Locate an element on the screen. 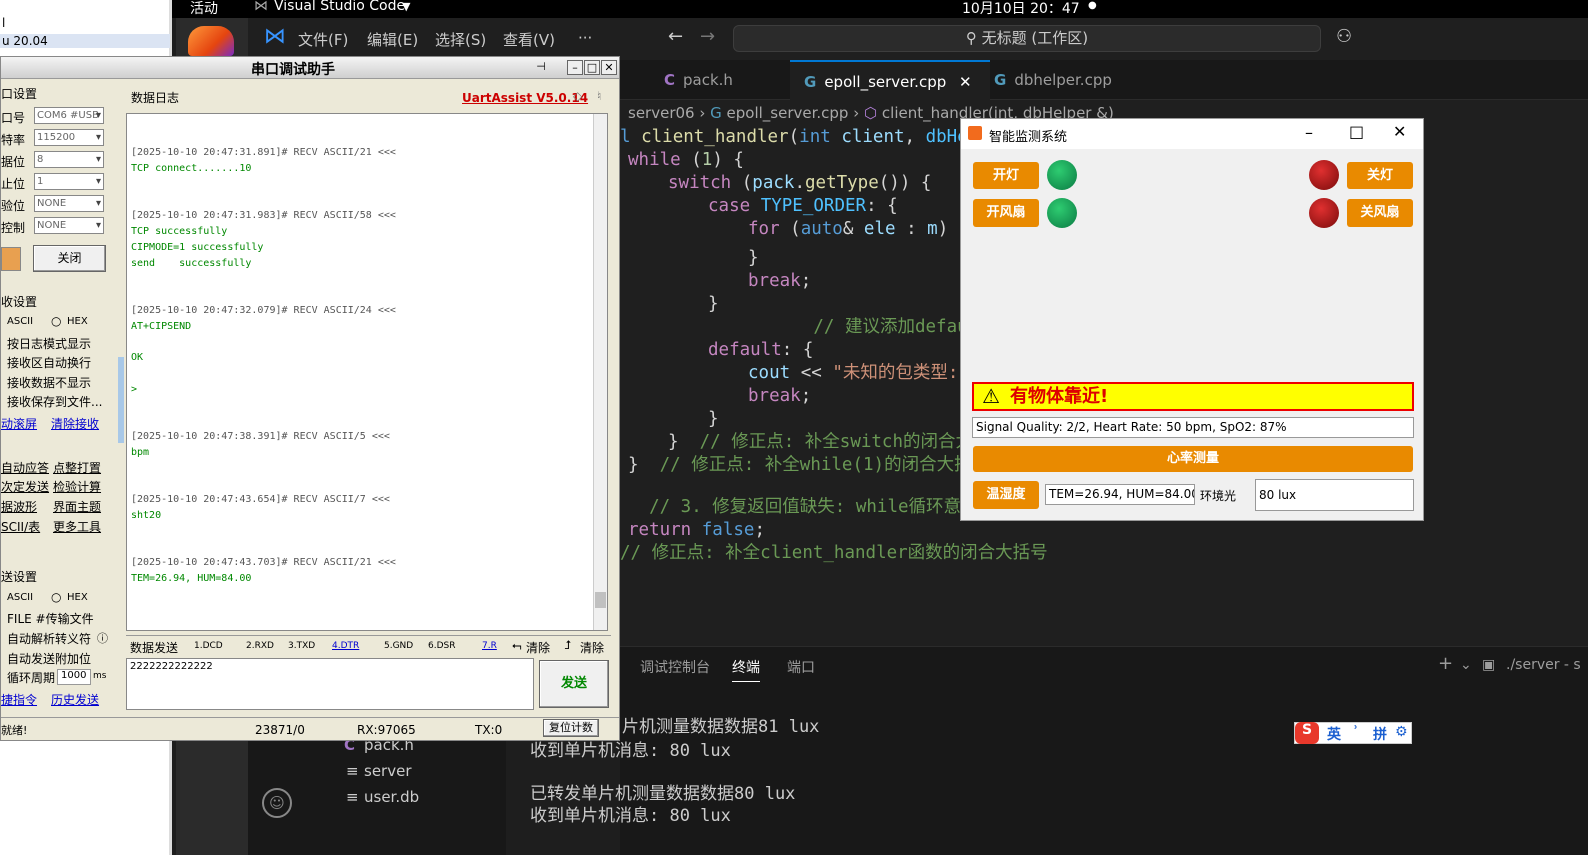 The width and height of the screenshot is (1588, 855). tool-link: 据波形 is located at coordinates (19, 506).